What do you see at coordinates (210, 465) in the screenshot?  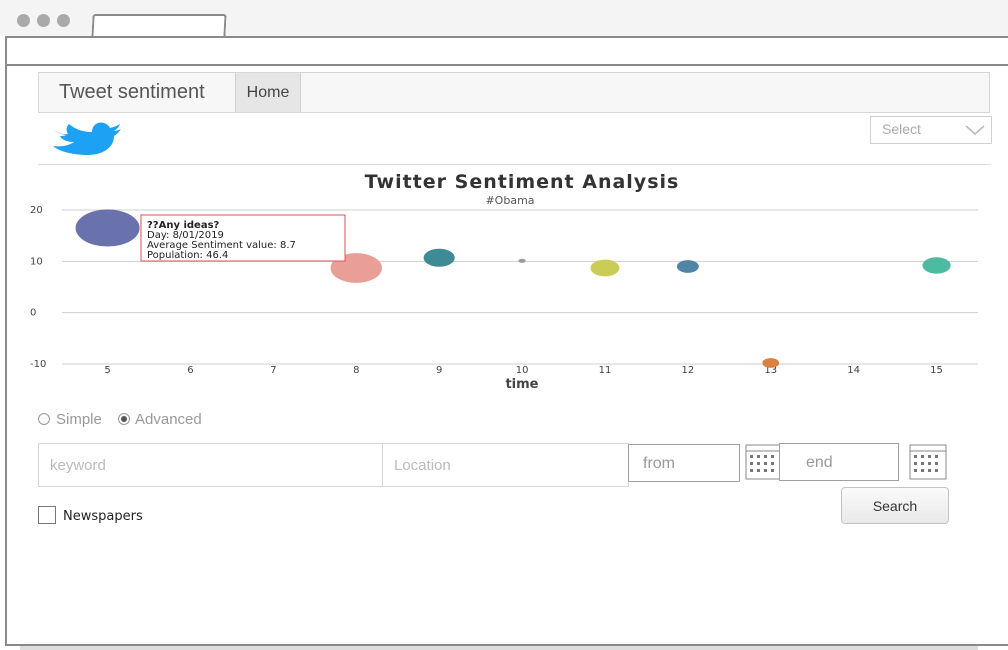 I see `keyword-input: keyword` at bounding box center [210, 465].